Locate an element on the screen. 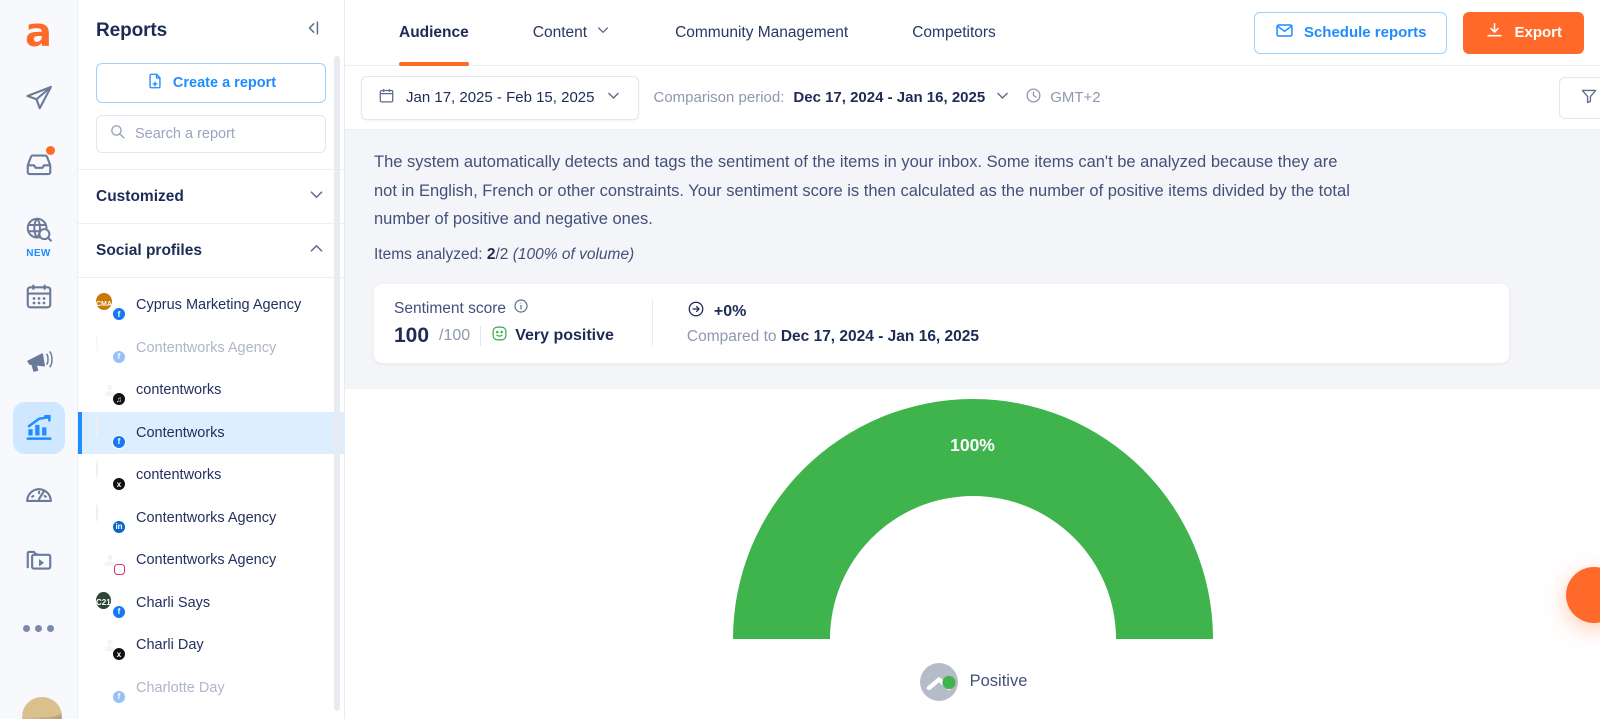  social-profile-item: CMA f Cyprus Marketing Agency is located at coordinates (211, 305).